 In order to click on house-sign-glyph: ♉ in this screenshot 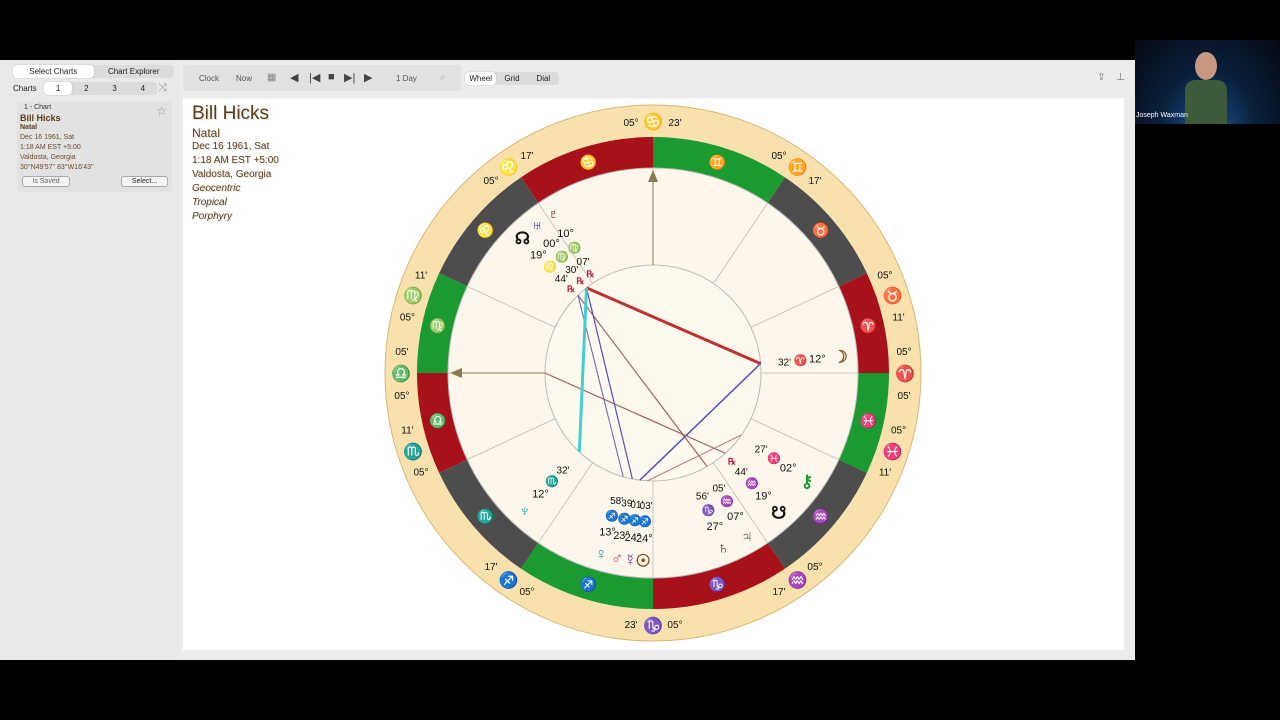, I will do `click(820, 230)`.